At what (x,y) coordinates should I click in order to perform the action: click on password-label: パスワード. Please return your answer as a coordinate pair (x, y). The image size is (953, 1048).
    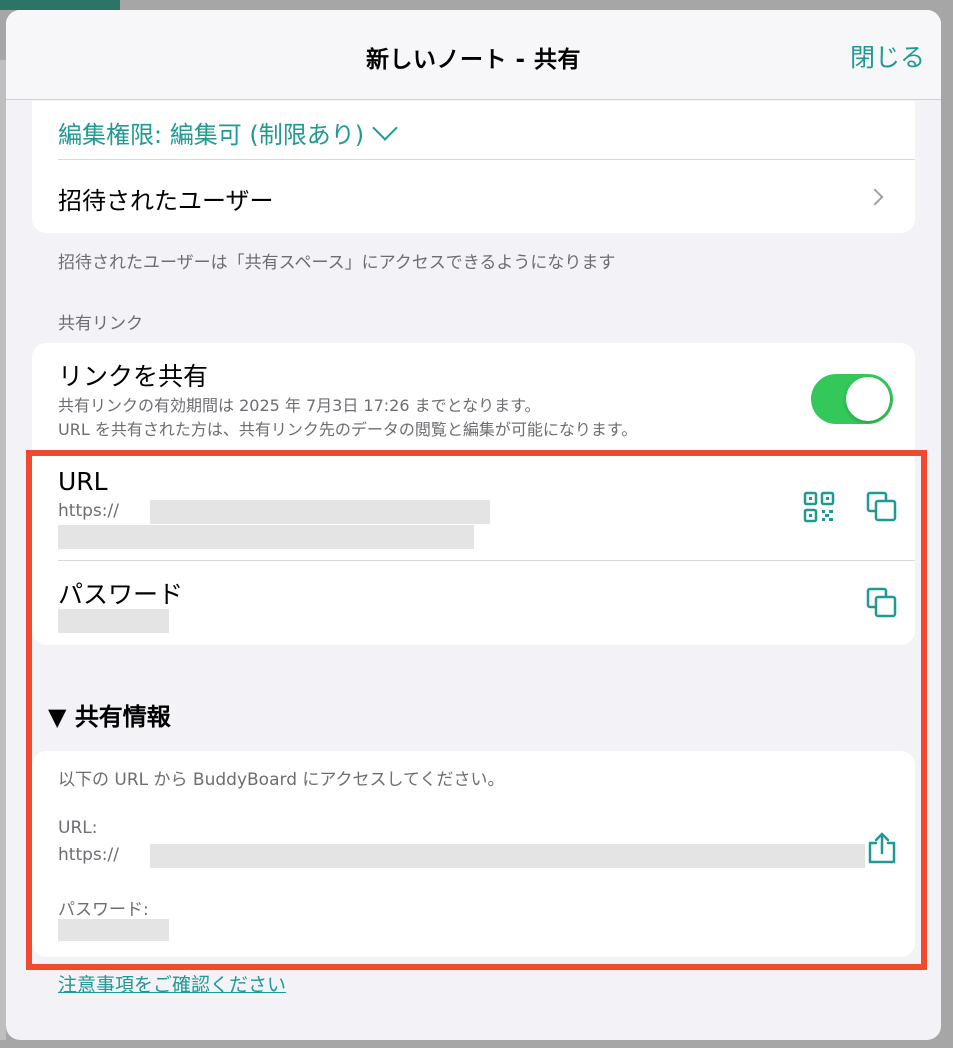
    Looking at the image, I should click on (121, 594).